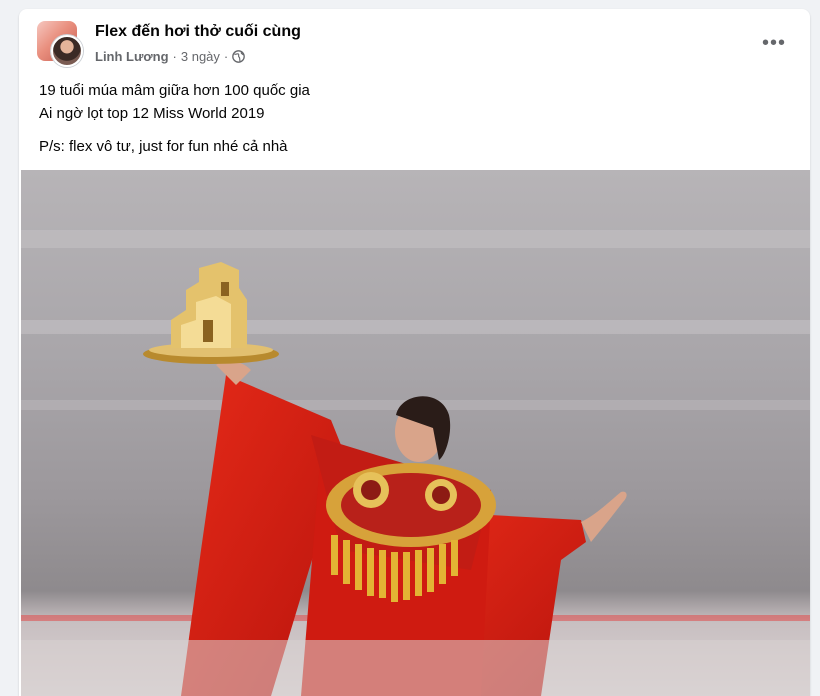 The image size is (820, 696). Describe the element at coordinates (198, 32) in the screenshot. I see `group-name-link: Flex đến hơi thở cuối cùng` at that location.